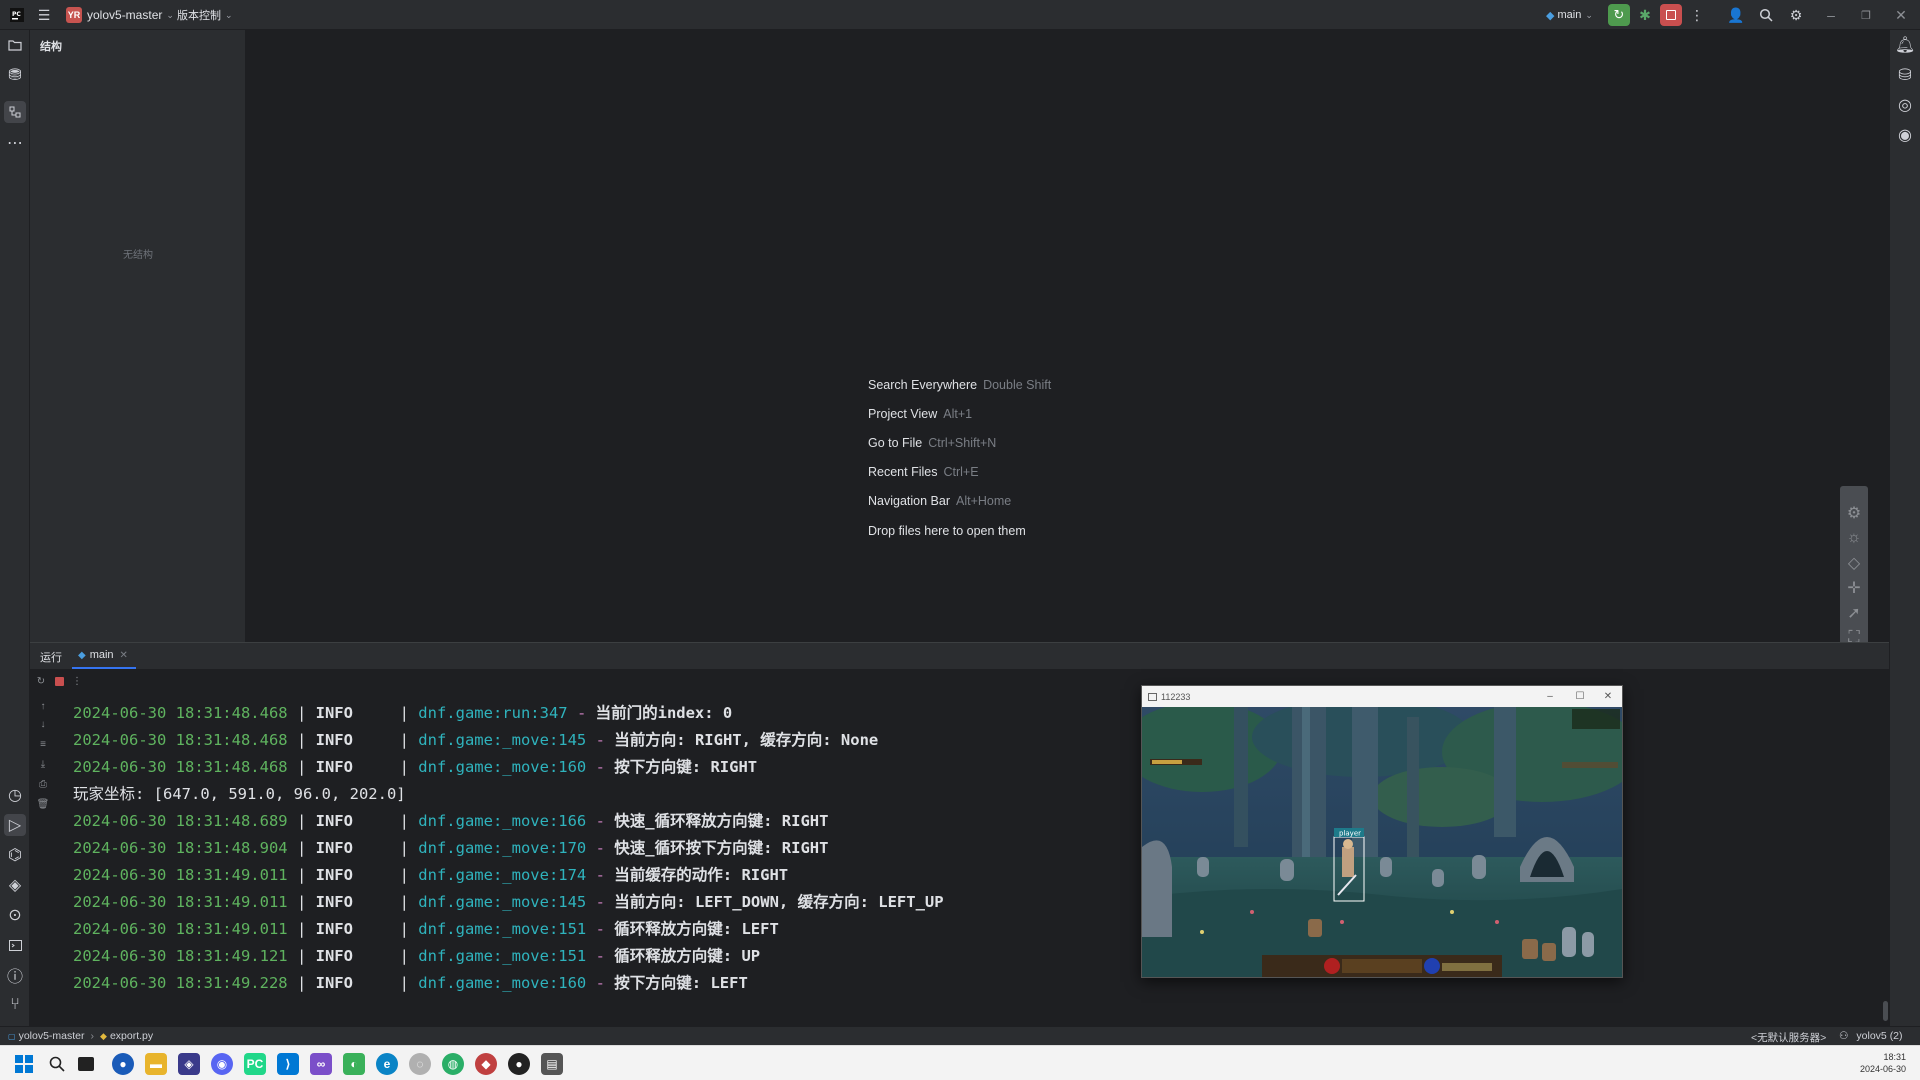  Describe the element at coordinates (420, 1064) in the screenshot. I see `app-icon-3: ◌` at that location.